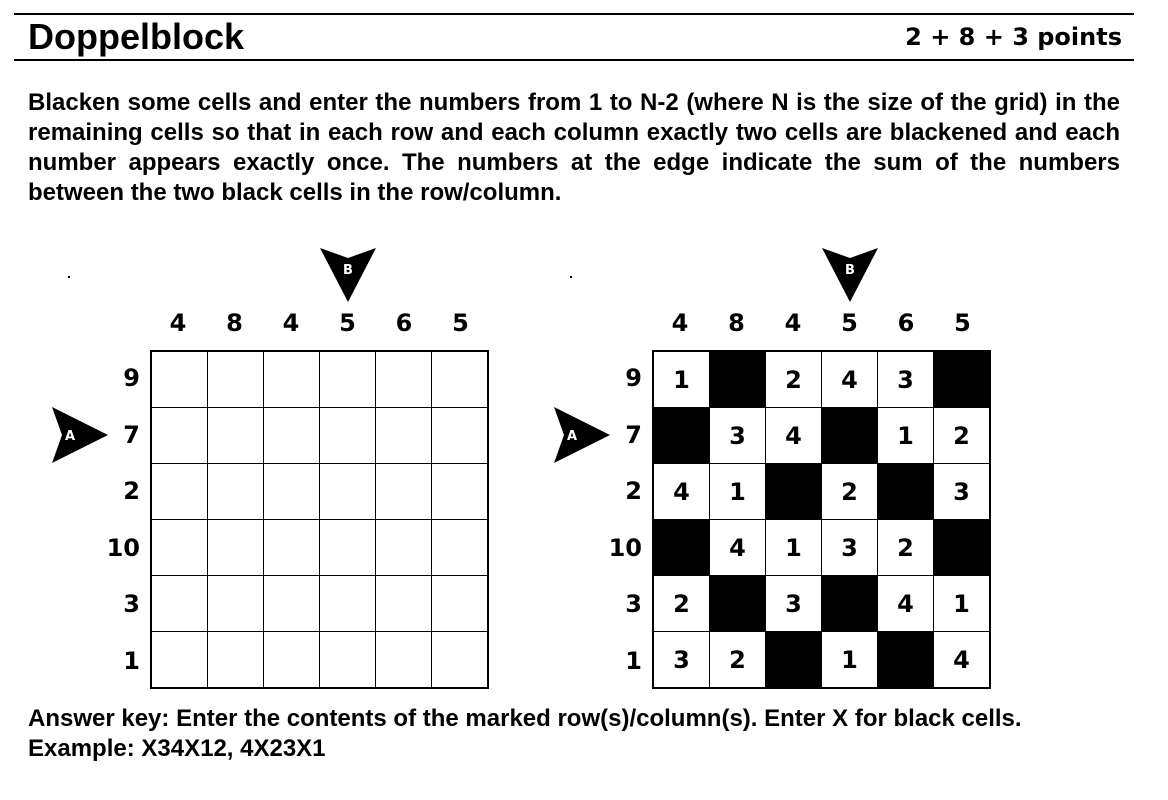  Describe the element at coordinates (736, 323) in the screenshot. I see `column-clue: 8` at that location.